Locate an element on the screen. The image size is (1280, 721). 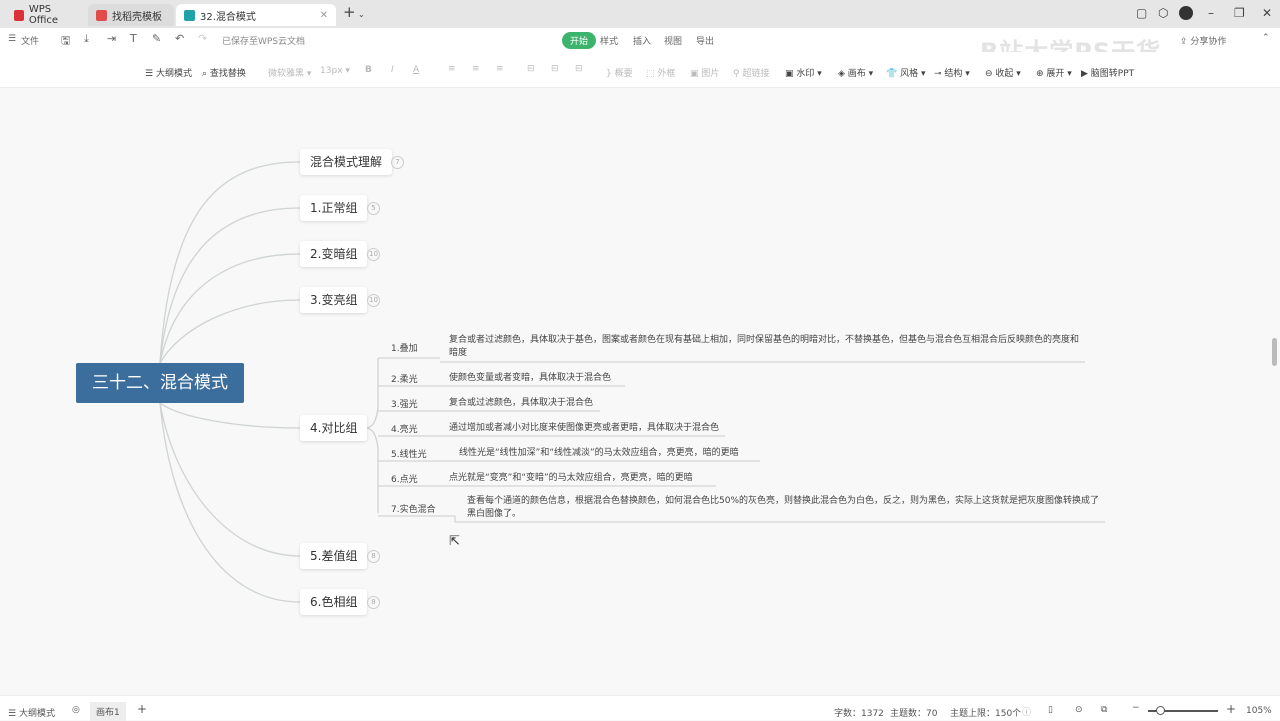
zoom-out-icon: − is located at coordinates (1136, 708).